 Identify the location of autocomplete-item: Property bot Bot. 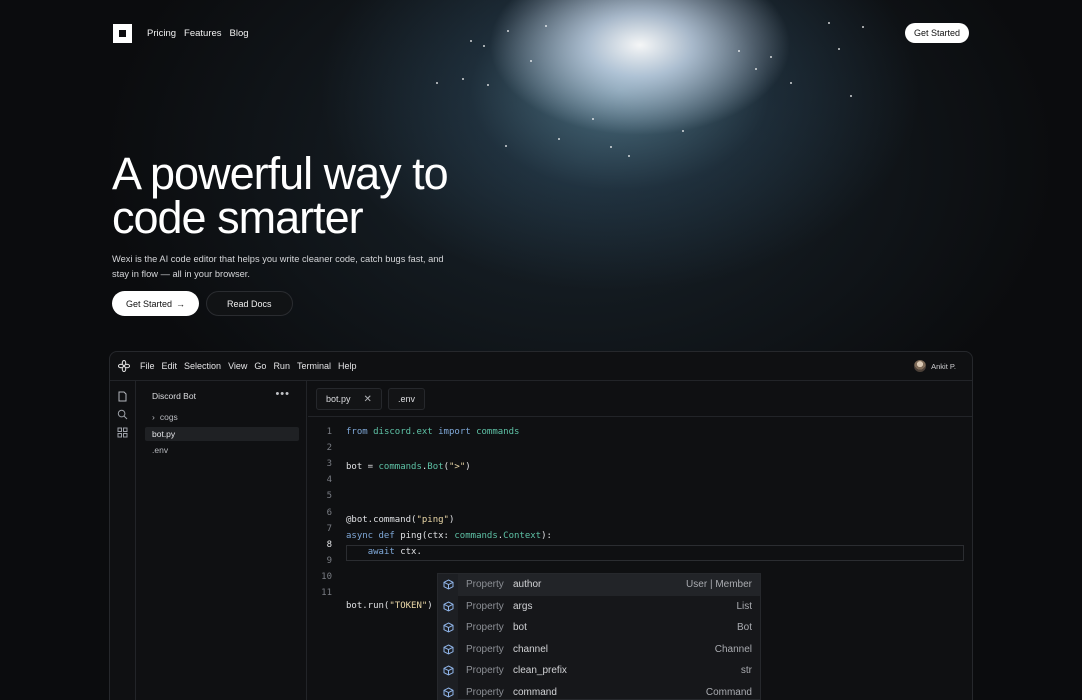
(599, 628).